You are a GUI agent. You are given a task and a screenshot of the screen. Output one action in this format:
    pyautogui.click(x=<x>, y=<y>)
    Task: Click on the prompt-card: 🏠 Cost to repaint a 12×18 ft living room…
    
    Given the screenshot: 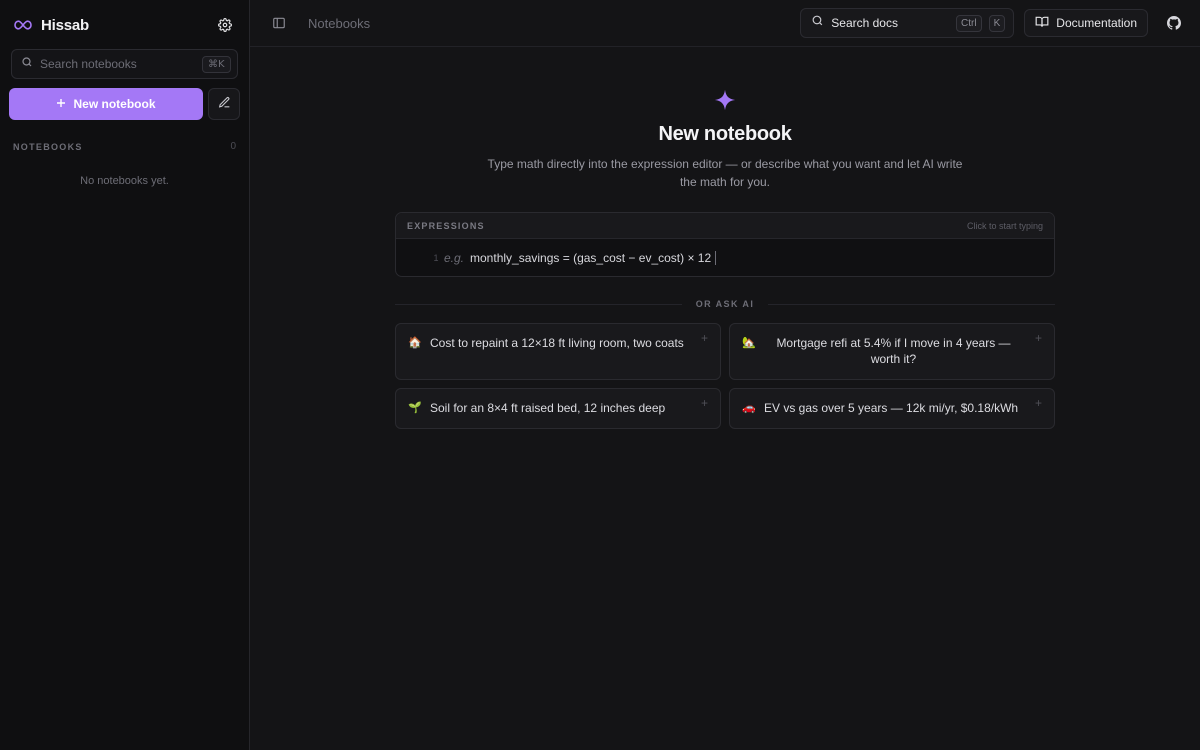 What is the action you would take?
    pyautogui.click(x=558, y=351)
    